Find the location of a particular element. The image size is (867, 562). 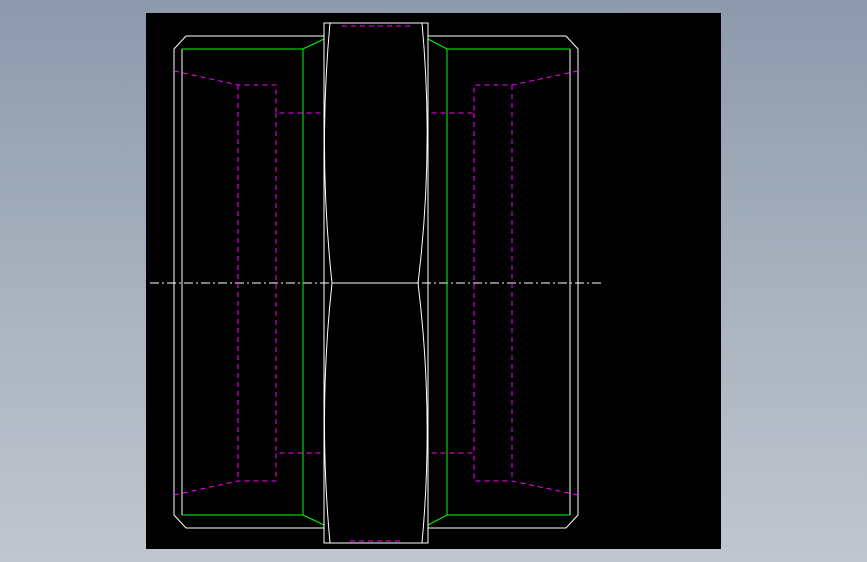

hidden-right-outer-top is located at coordinates (503, 92).